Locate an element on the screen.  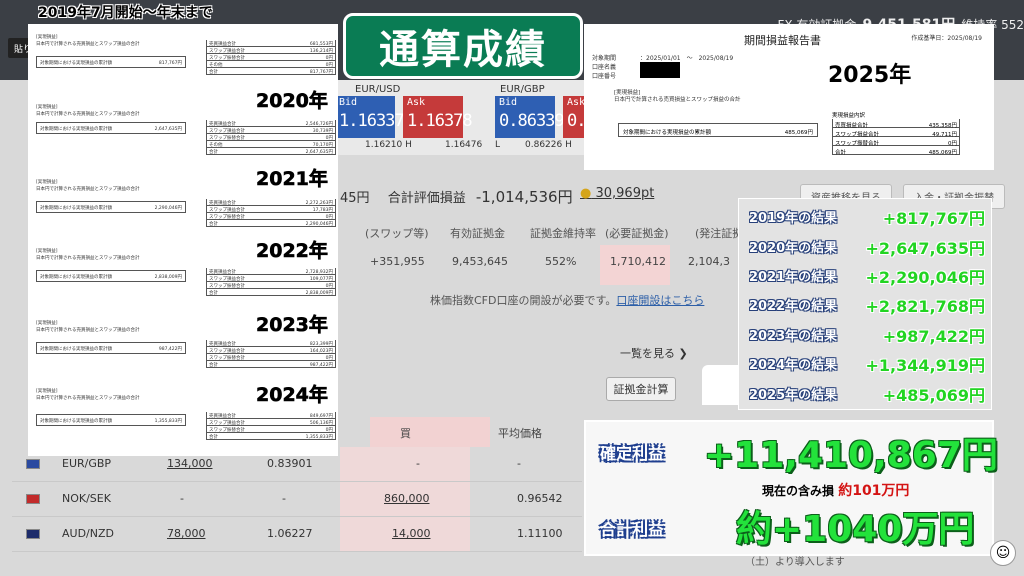
title-badge-text: 通算成績 is located at coordinates (463, 50).